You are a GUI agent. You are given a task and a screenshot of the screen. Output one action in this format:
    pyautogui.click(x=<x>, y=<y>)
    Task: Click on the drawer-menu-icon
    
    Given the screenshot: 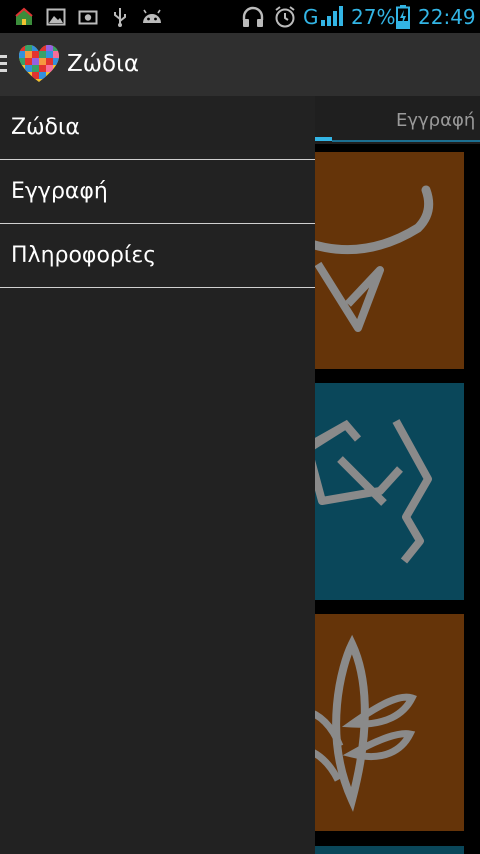 What is the action you would take?
    pyautogui.click(x=4, y=65)
    